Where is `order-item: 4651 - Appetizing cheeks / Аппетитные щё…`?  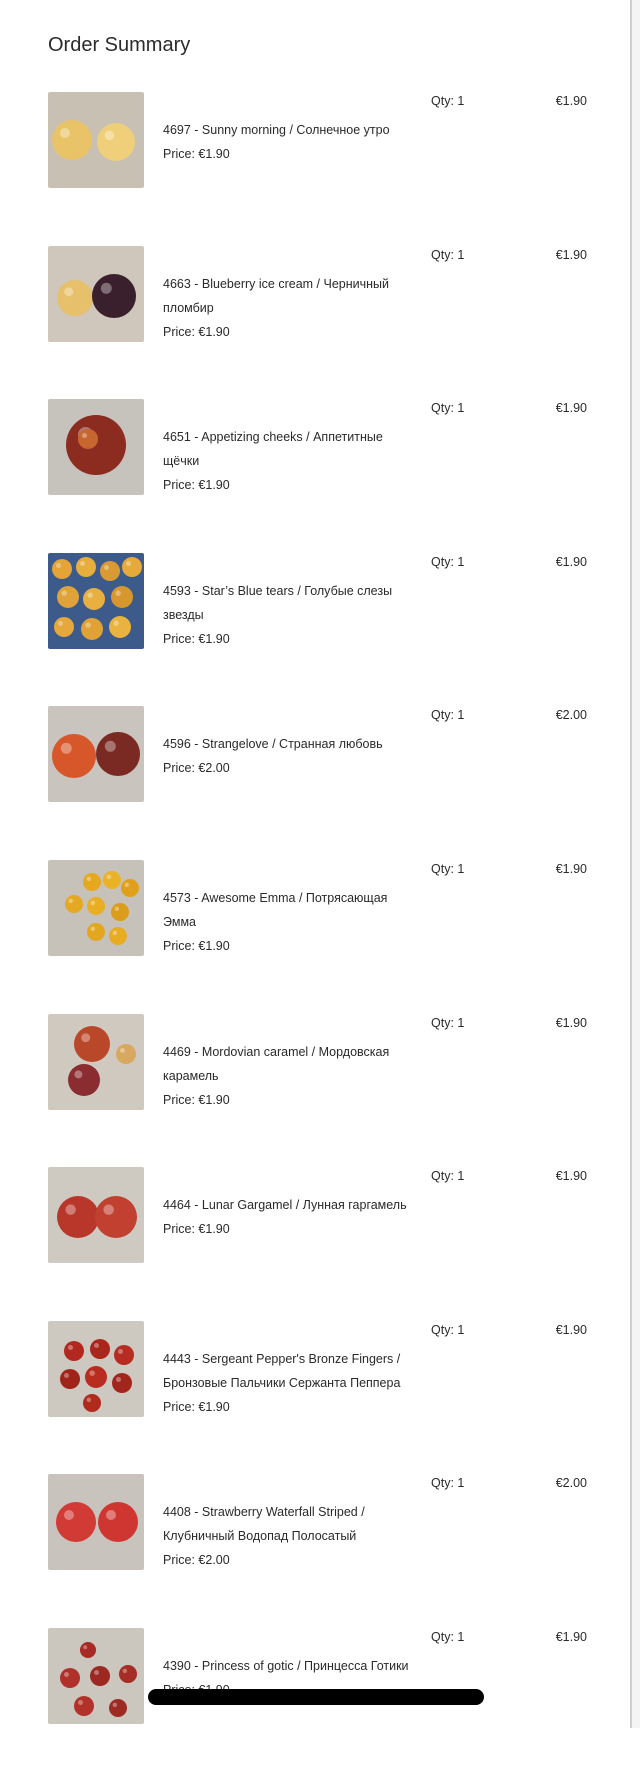 order-item: 4651 - Appetizing cheeks / Аппетитные щё… is located at coordinates (310, 469).